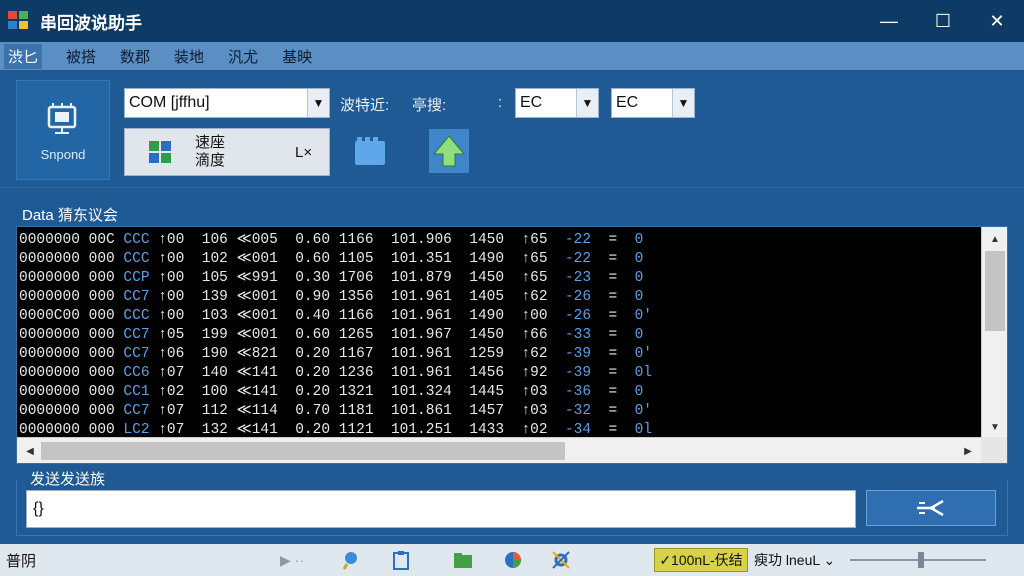 The height and width of the screenshot is (576, 1024). Describe the element at coordinates (30, 451) in the screenshot. I see `scroll-left-icon: ◀` at that location.